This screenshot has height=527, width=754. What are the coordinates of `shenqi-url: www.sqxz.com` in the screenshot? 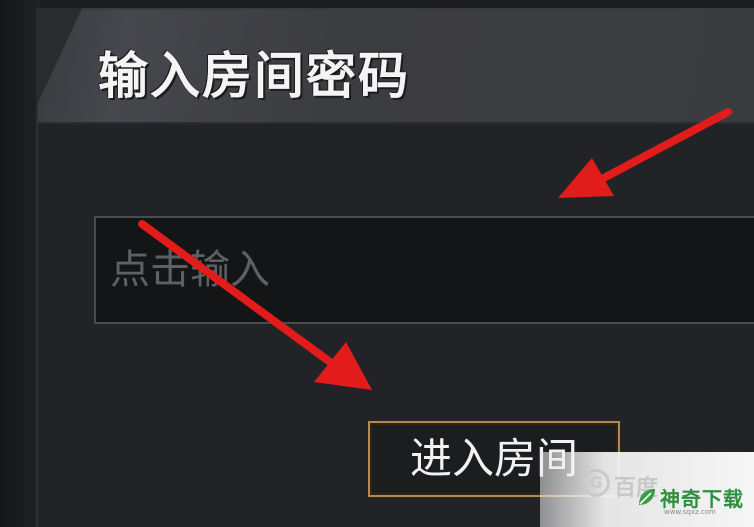 It's located at (690, 512).